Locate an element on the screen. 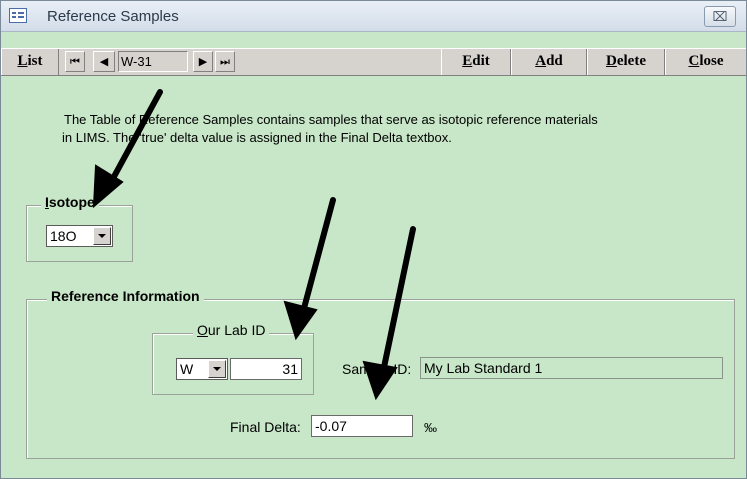  add-button-accel: A is located at coordinates (541, 61).